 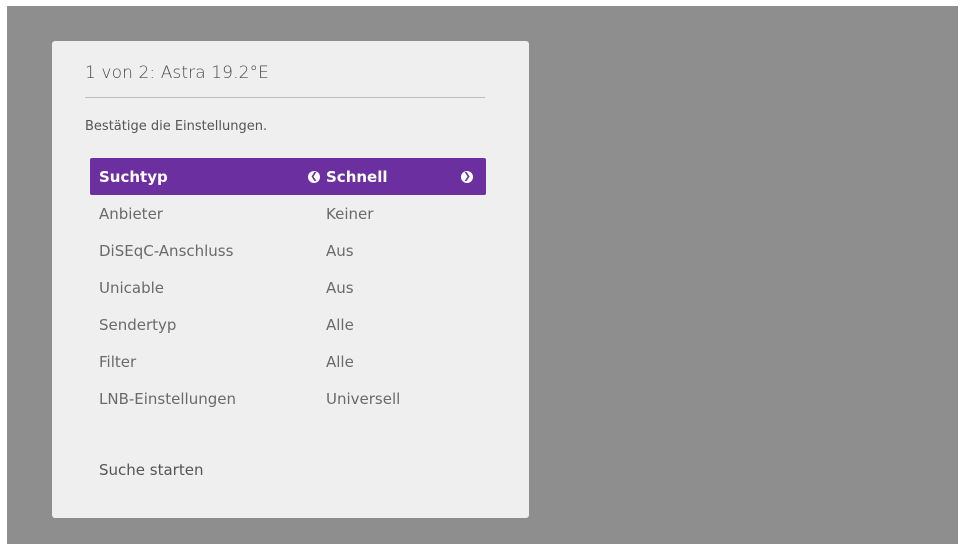 I want to click on setting-row-anbieter: Anbieter Keiner, so click(x=288, y=213).